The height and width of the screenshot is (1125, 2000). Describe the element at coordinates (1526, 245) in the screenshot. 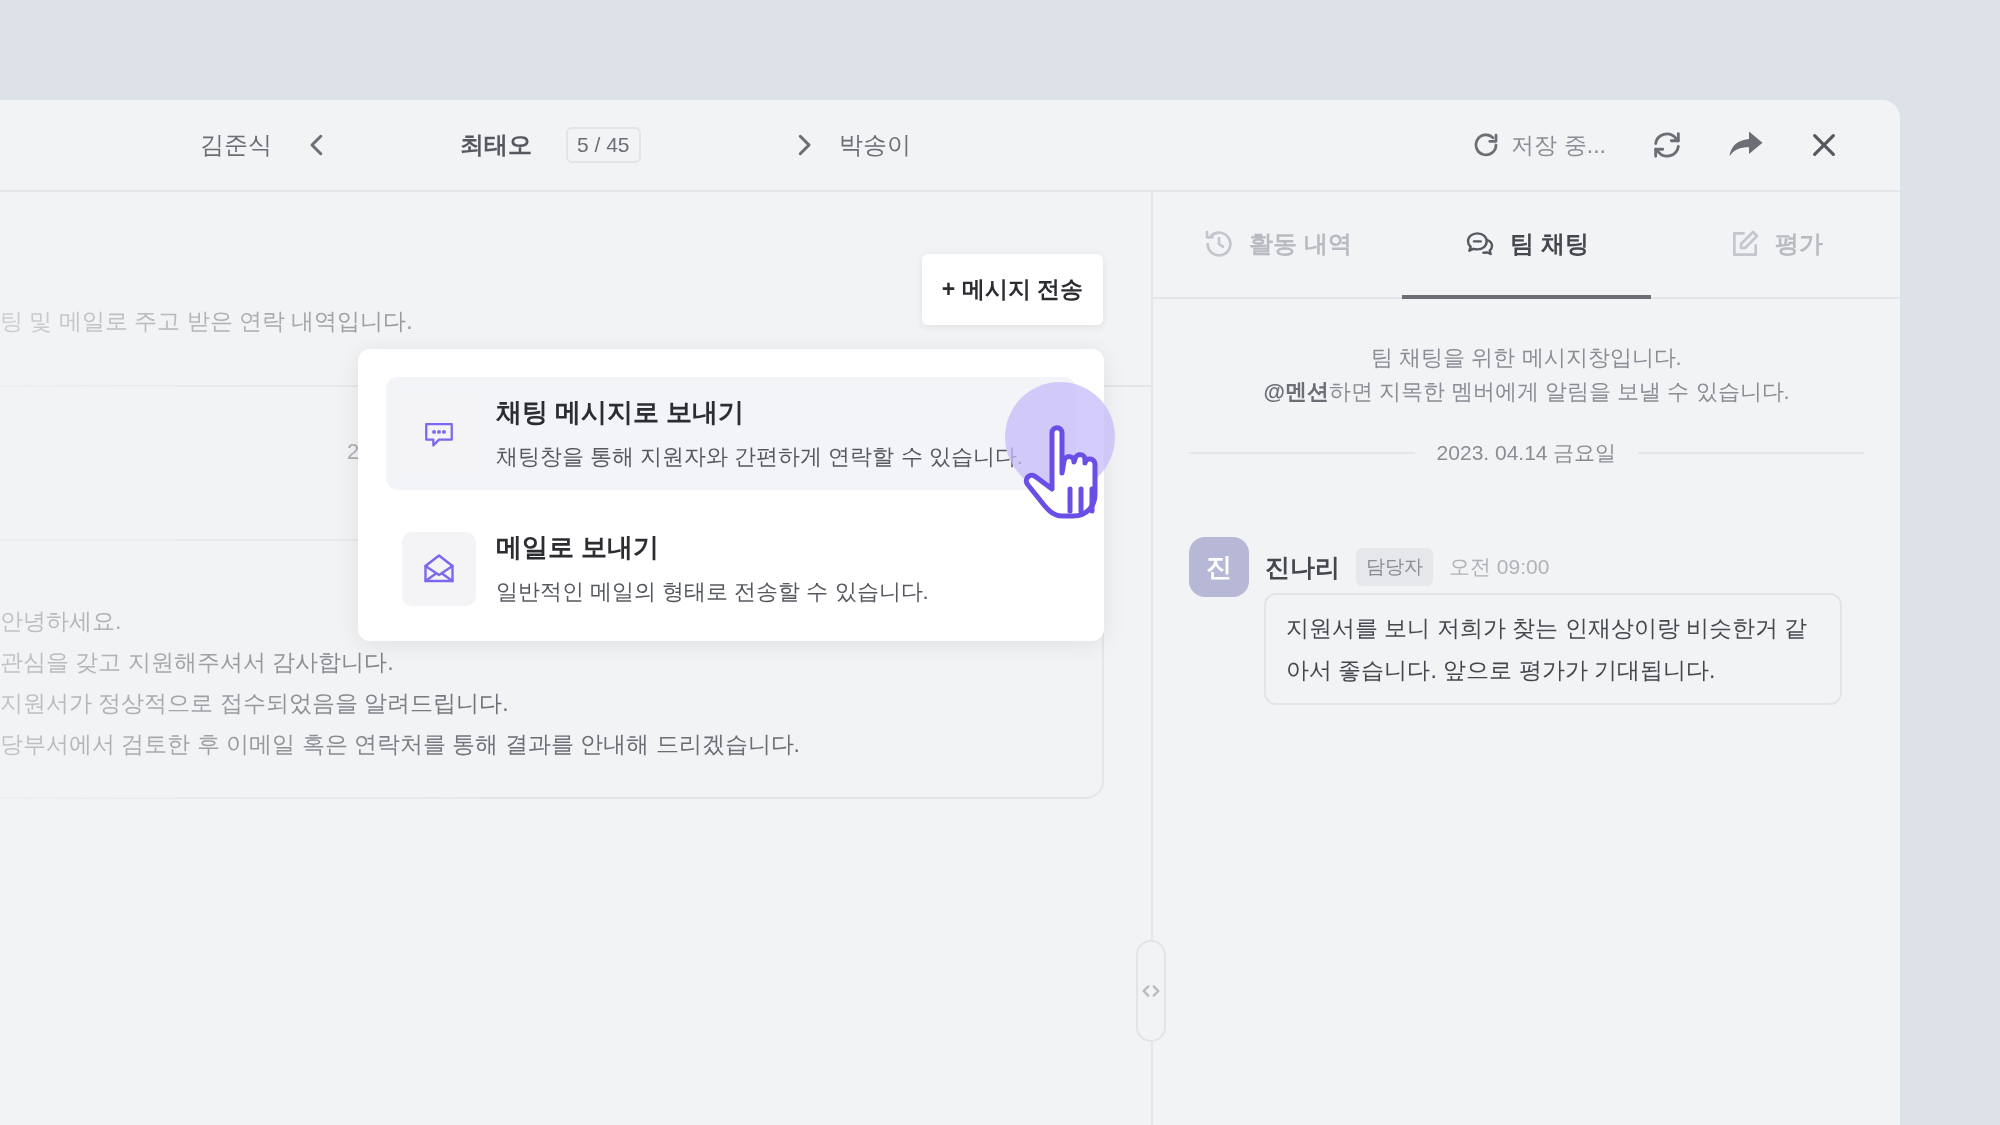

I see `panel-tab: 팀 채팅` at that location.